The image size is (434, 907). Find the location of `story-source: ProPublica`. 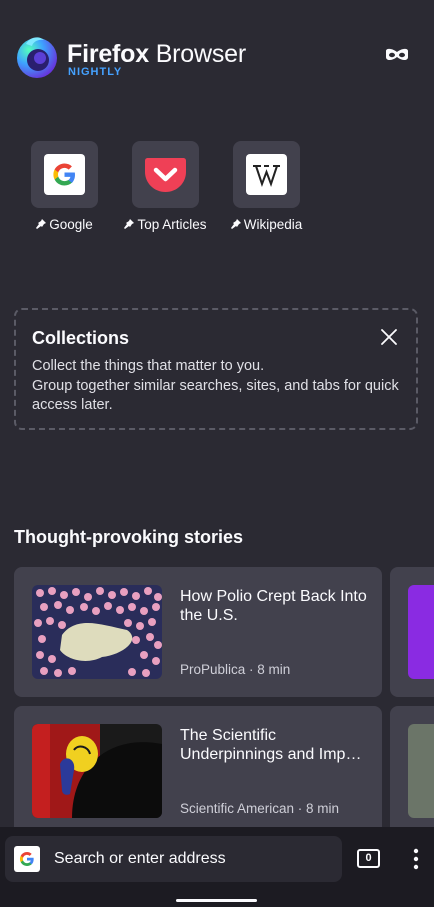

story-source: ProPublica is located at coordinates (213, 669).